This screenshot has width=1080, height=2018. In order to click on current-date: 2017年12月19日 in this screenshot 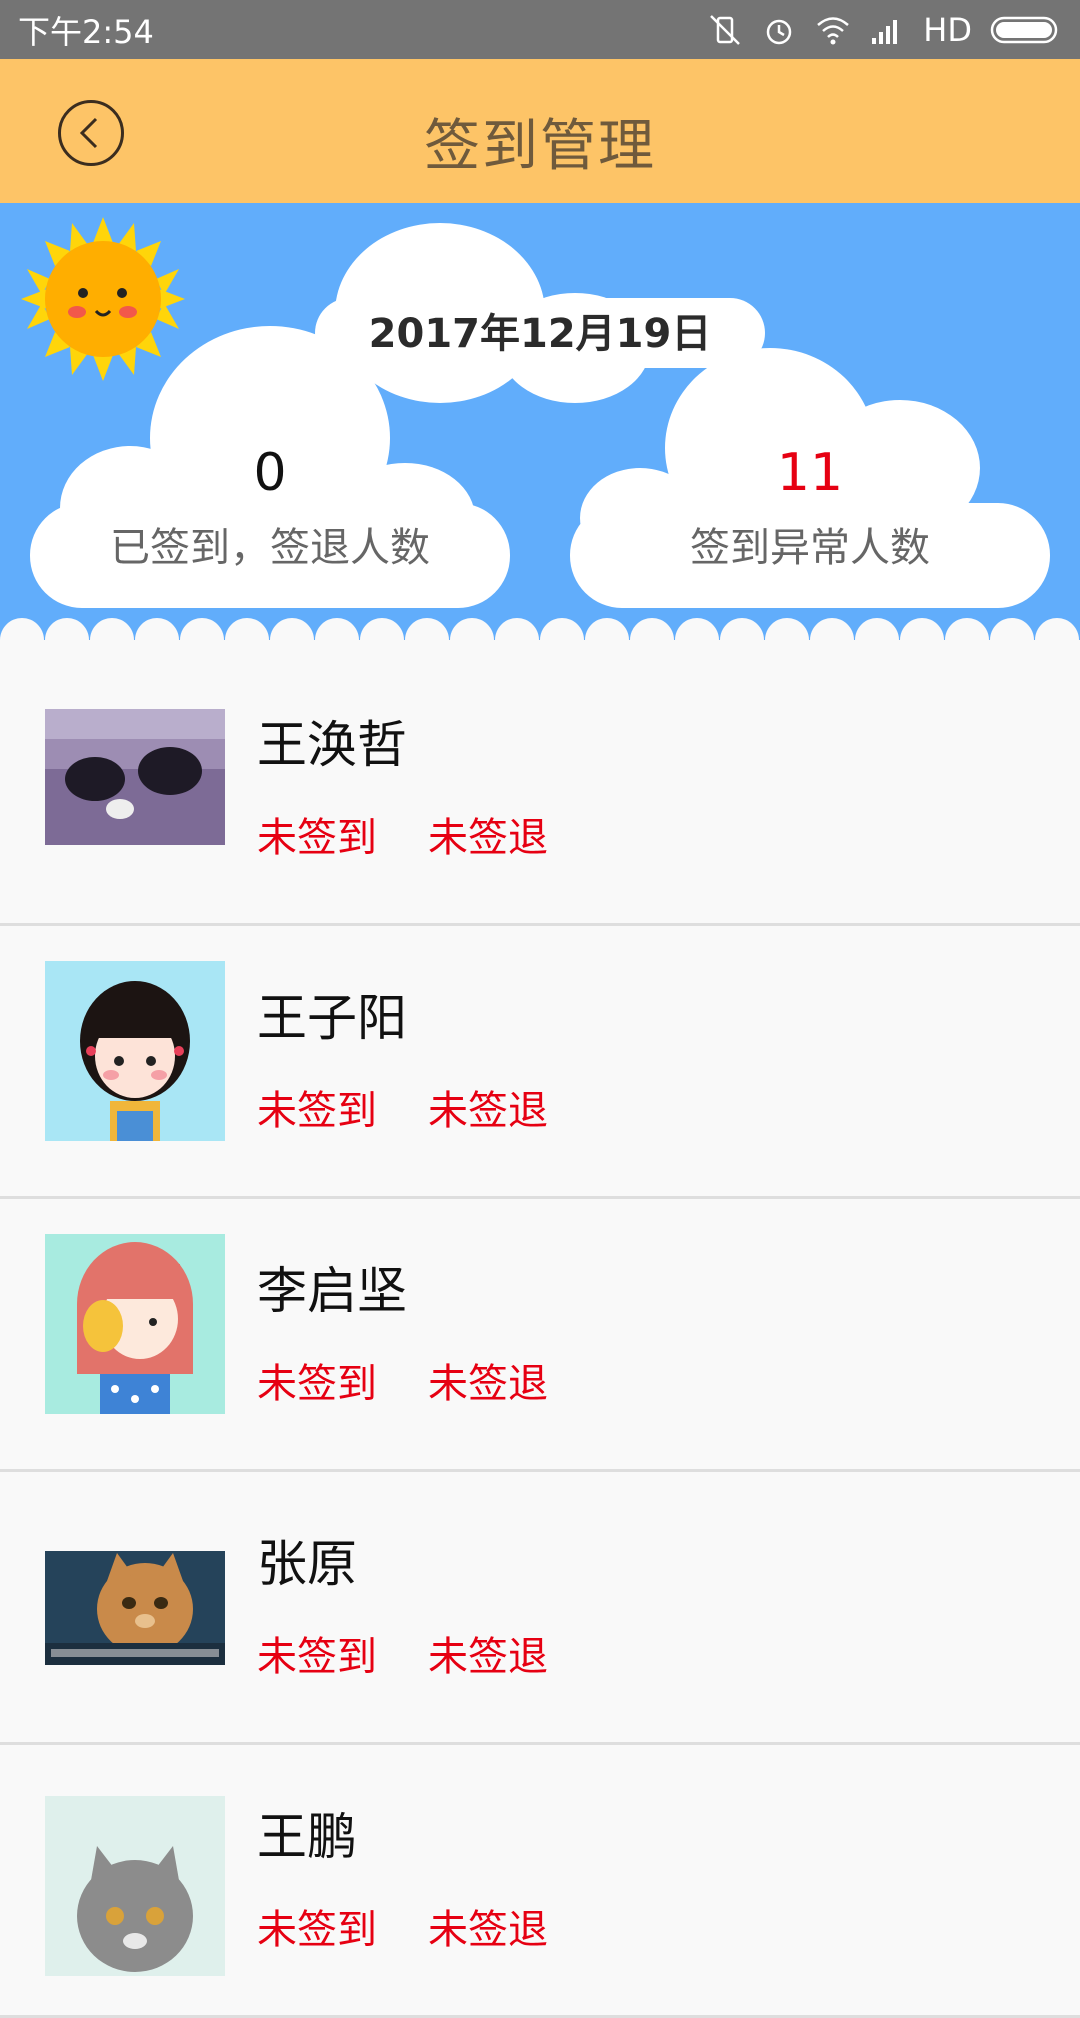, I will do `click(540, 334)`.